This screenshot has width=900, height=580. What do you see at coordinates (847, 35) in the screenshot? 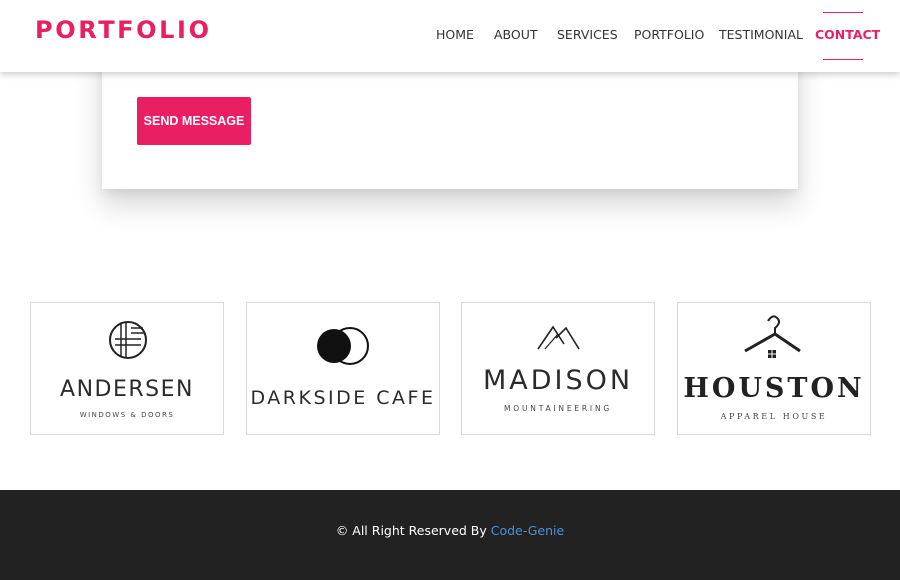
I see `nav-contact: CONTACT` at bounding box center [847, 35].